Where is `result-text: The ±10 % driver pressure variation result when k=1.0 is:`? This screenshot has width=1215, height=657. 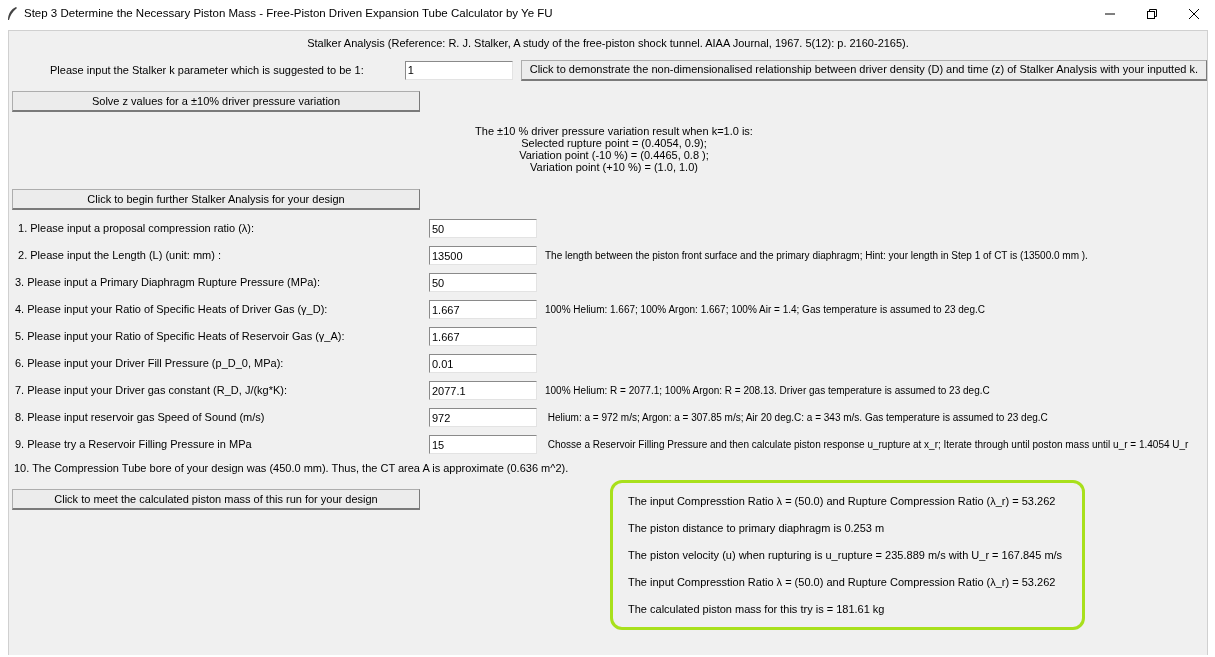 result-text: The ±10 % driver pressure variation result when k=1.0 is: is located at coordinates (614, 131).